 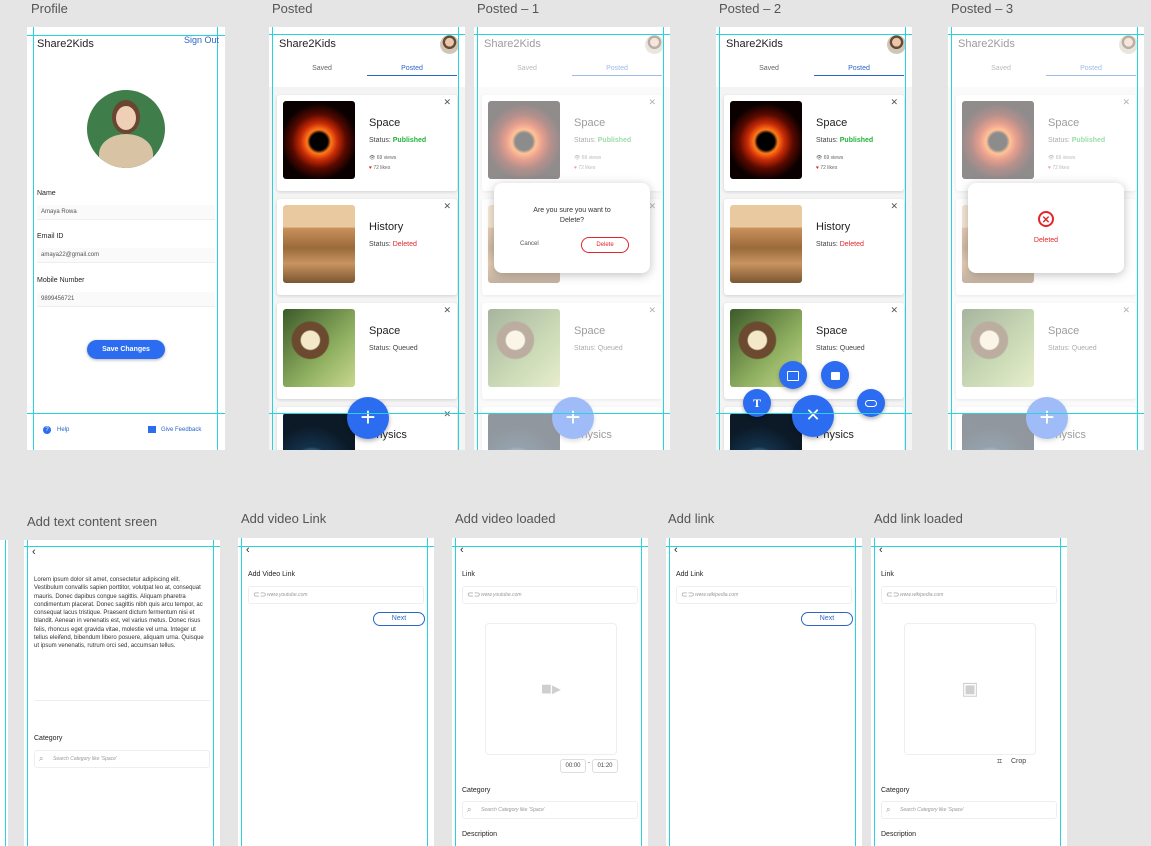 What do you see at coordinates (181, 430) in the screenshot?
I see `give-feedback-link: Give Feedback` at bounding box center [181, 430].